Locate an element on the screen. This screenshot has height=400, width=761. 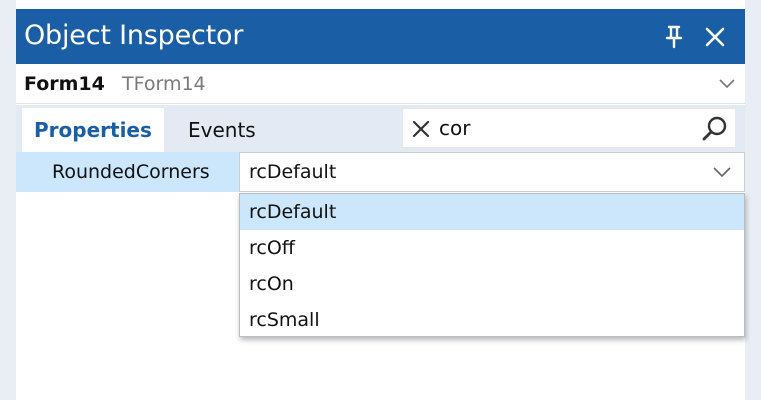
title-bar: Object Inspector is located at coordinates (380, 36).